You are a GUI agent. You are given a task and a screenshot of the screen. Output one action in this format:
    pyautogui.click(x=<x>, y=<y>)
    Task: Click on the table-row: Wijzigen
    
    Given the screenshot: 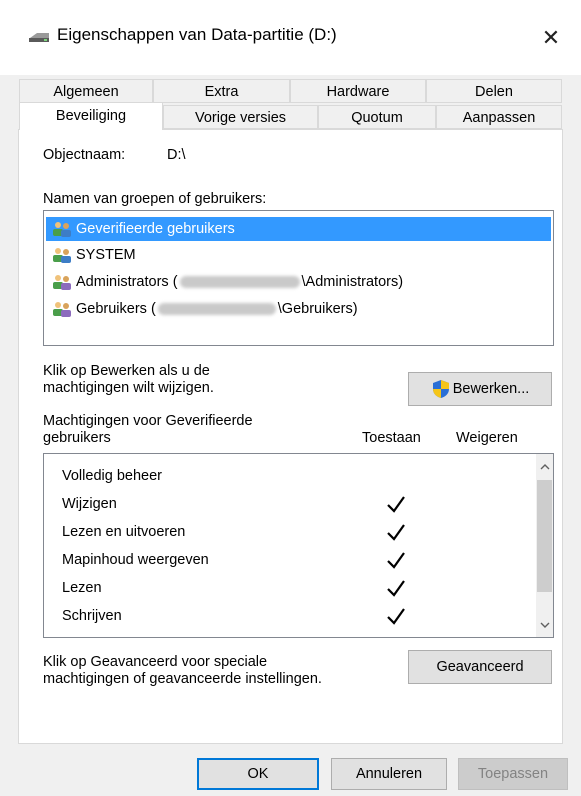 What is the action you would take?
    pyautogui.click(x=287, y=504)
    